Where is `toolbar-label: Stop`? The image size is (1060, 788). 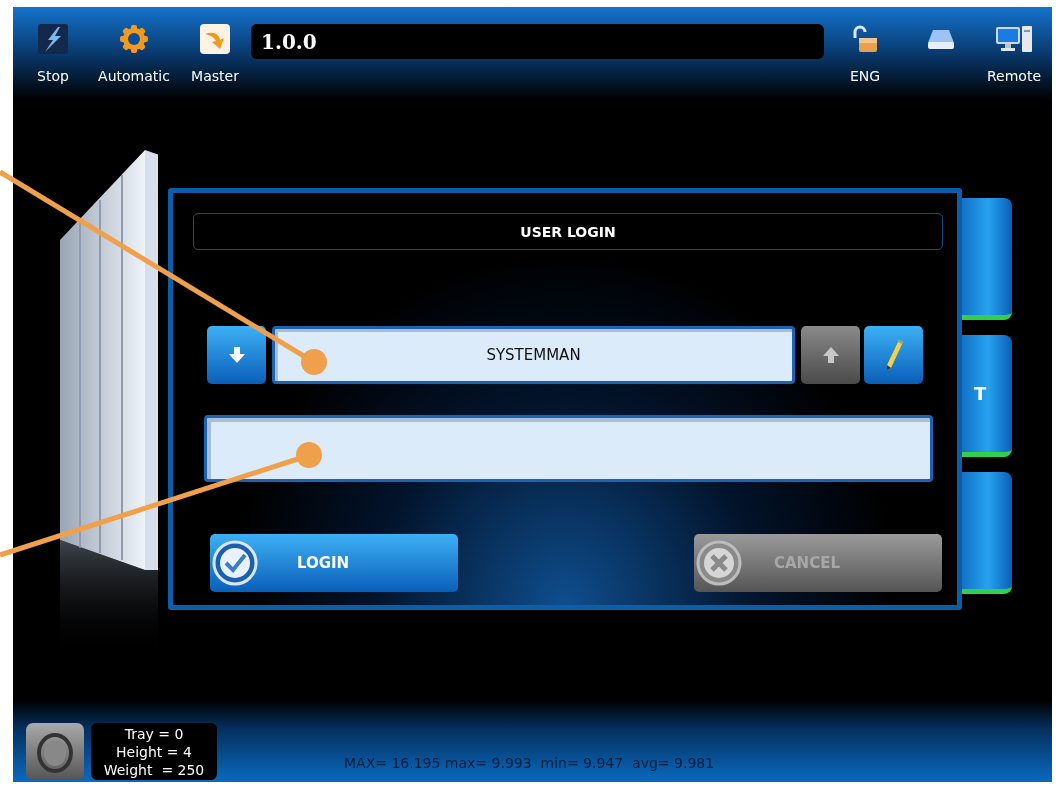 toolbar-label: Stop is located at coordinates (53, 76).